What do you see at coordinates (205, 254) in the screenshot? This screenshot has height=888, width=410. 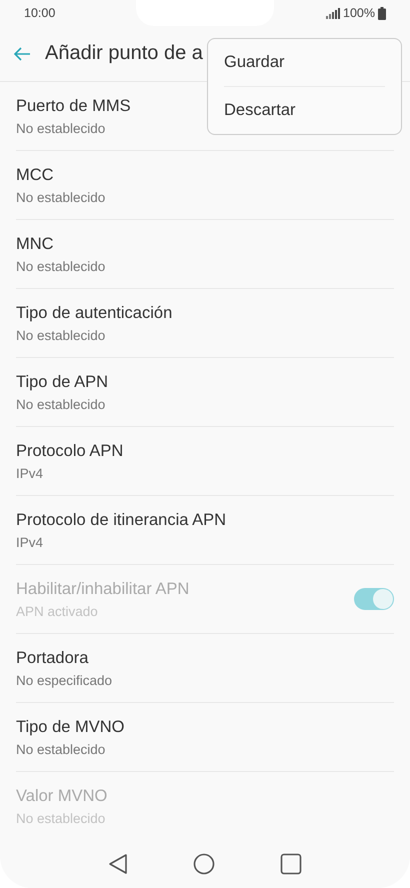 I see `settings-row: MNC No establecido` at bounding box center [205, 254].